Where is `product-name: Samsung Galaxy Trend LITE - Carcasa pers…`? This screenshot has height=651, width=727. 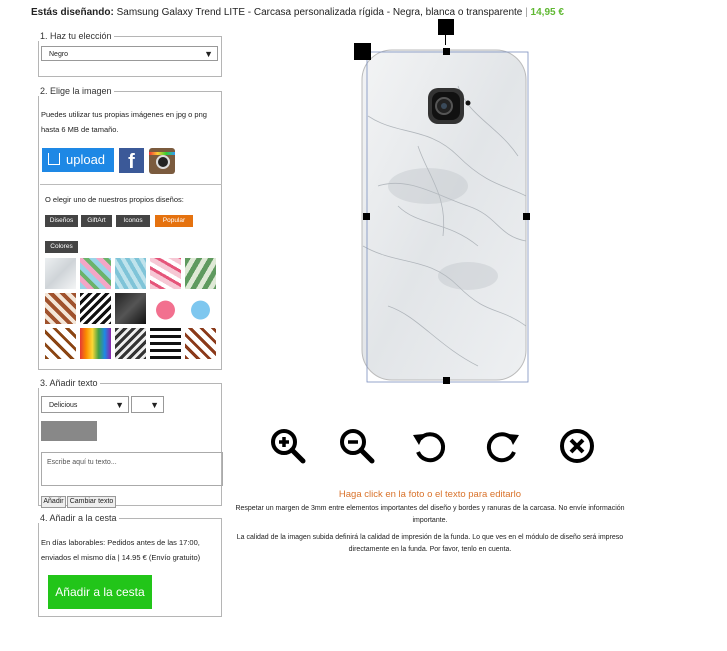 product-name: Samsung Galaxy Trend LITE - Carcasa pers… is located at coordinates (319, 12).